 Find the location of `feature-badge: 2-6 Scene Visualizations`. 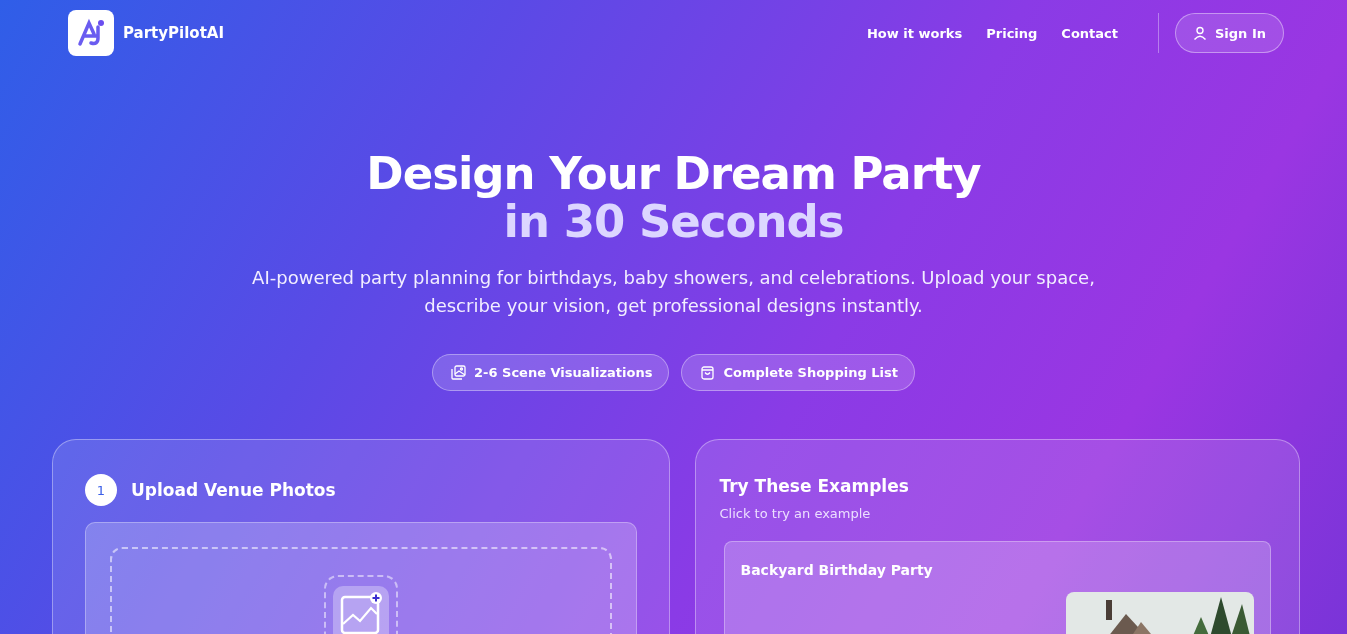

feature-badge: 2-6 Scene Visualizations is located at coordinates (551, 372).